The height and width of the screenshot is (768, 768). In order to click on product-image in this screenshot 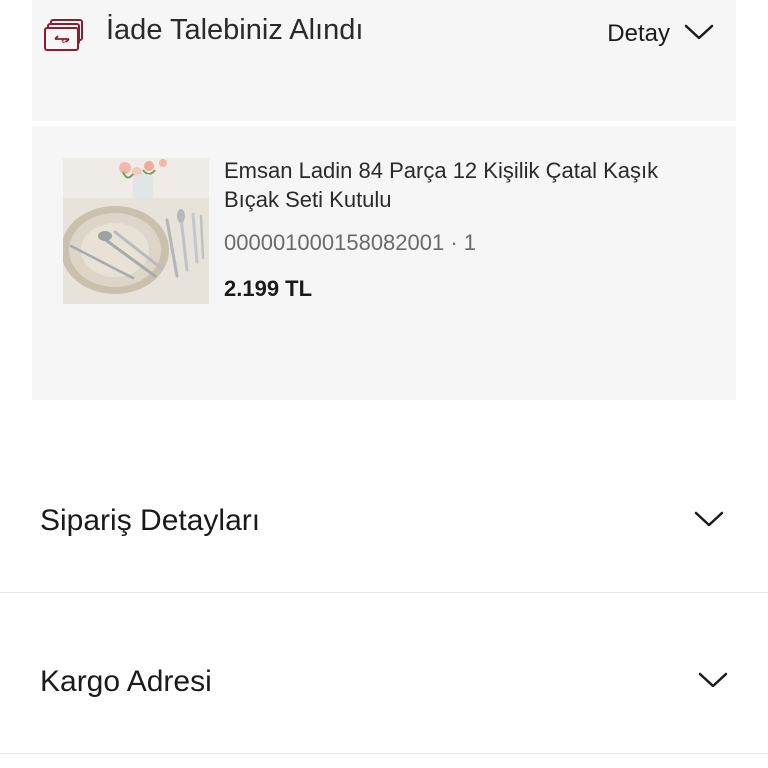, I will do `click(136, 231)`.